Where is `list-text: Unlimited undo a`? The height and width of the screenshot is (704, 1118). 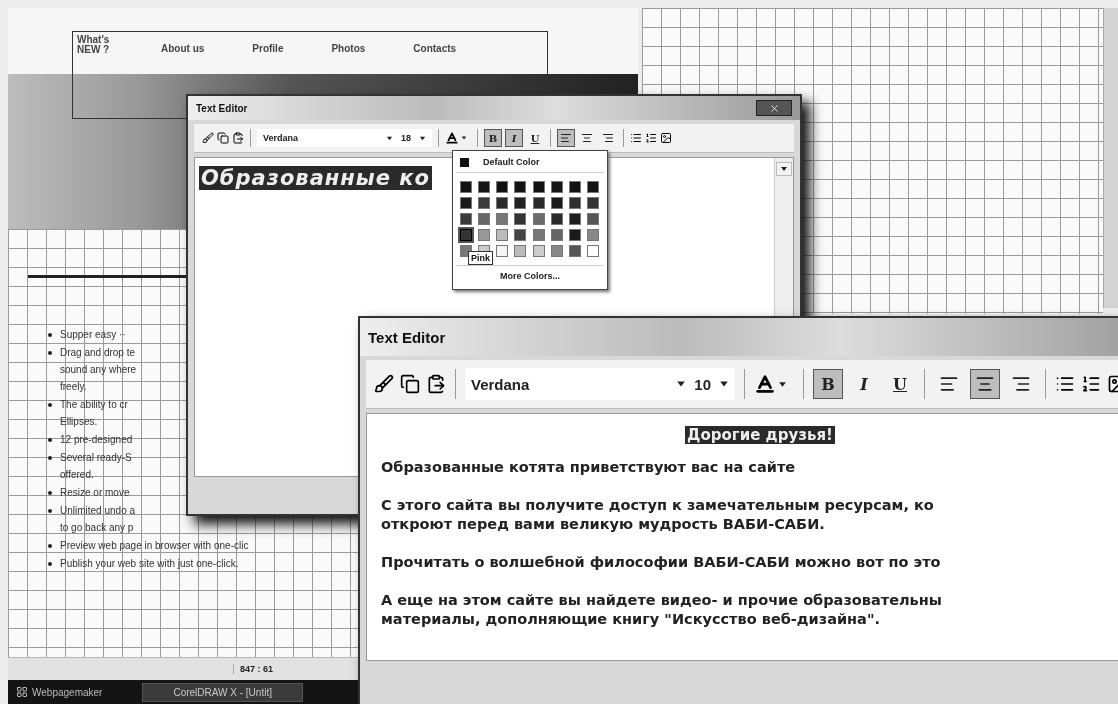
list-text: Unlimited undo a is located at coordinates (98, 511).